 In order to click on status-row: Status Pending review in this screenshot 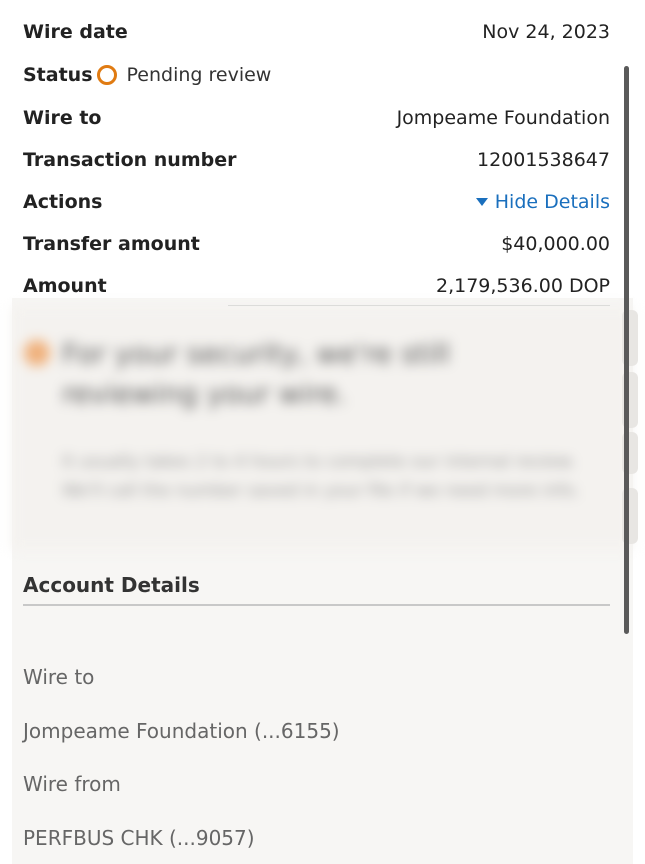, I will do `click(316, 75)`.